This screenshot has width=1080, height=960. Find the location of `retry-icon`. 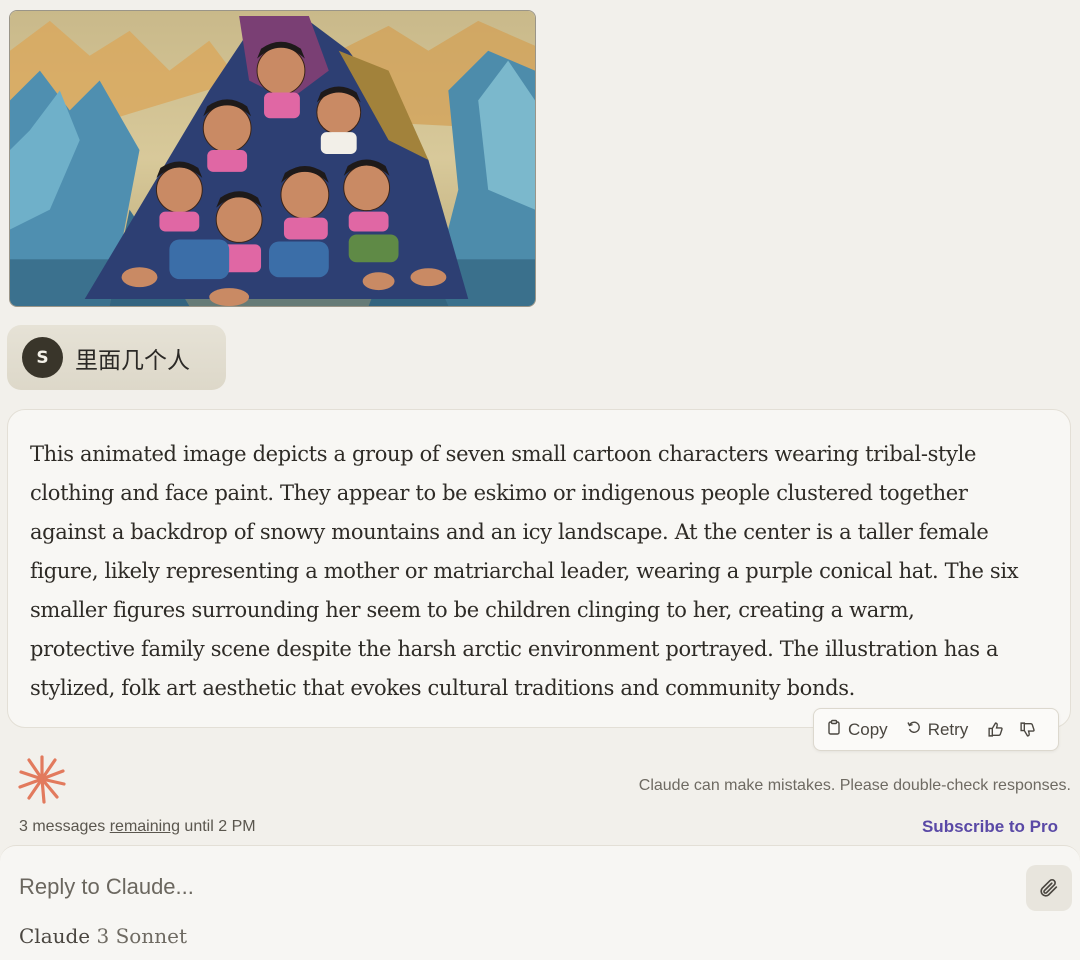

retry-icon is located at coordinates (914, 729).